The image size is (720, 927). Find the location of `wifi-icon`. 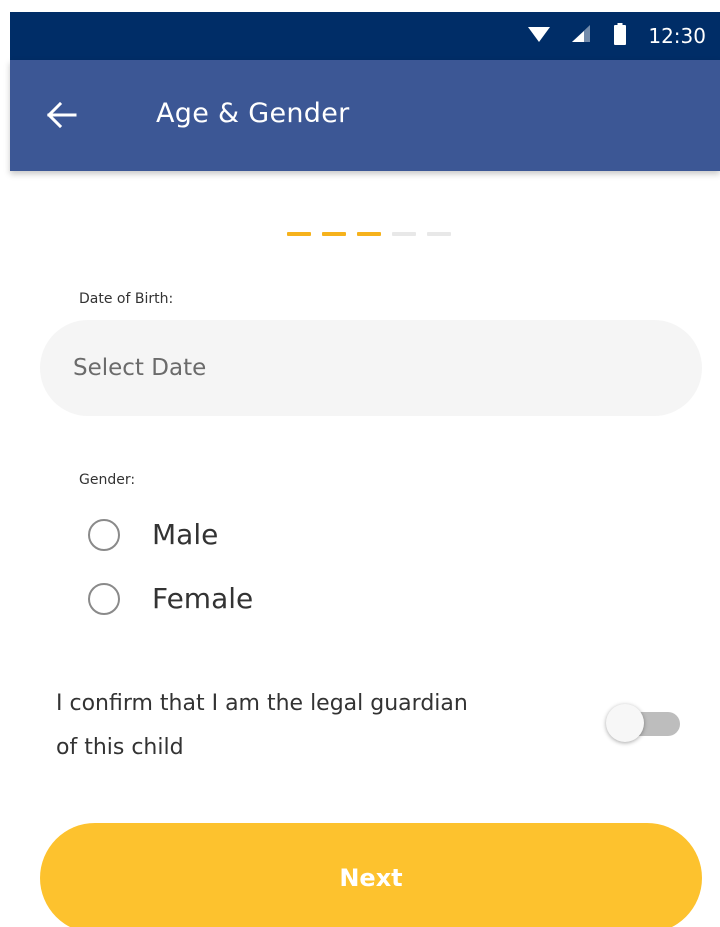

wifi-icon is located at coordinates (539, 36).